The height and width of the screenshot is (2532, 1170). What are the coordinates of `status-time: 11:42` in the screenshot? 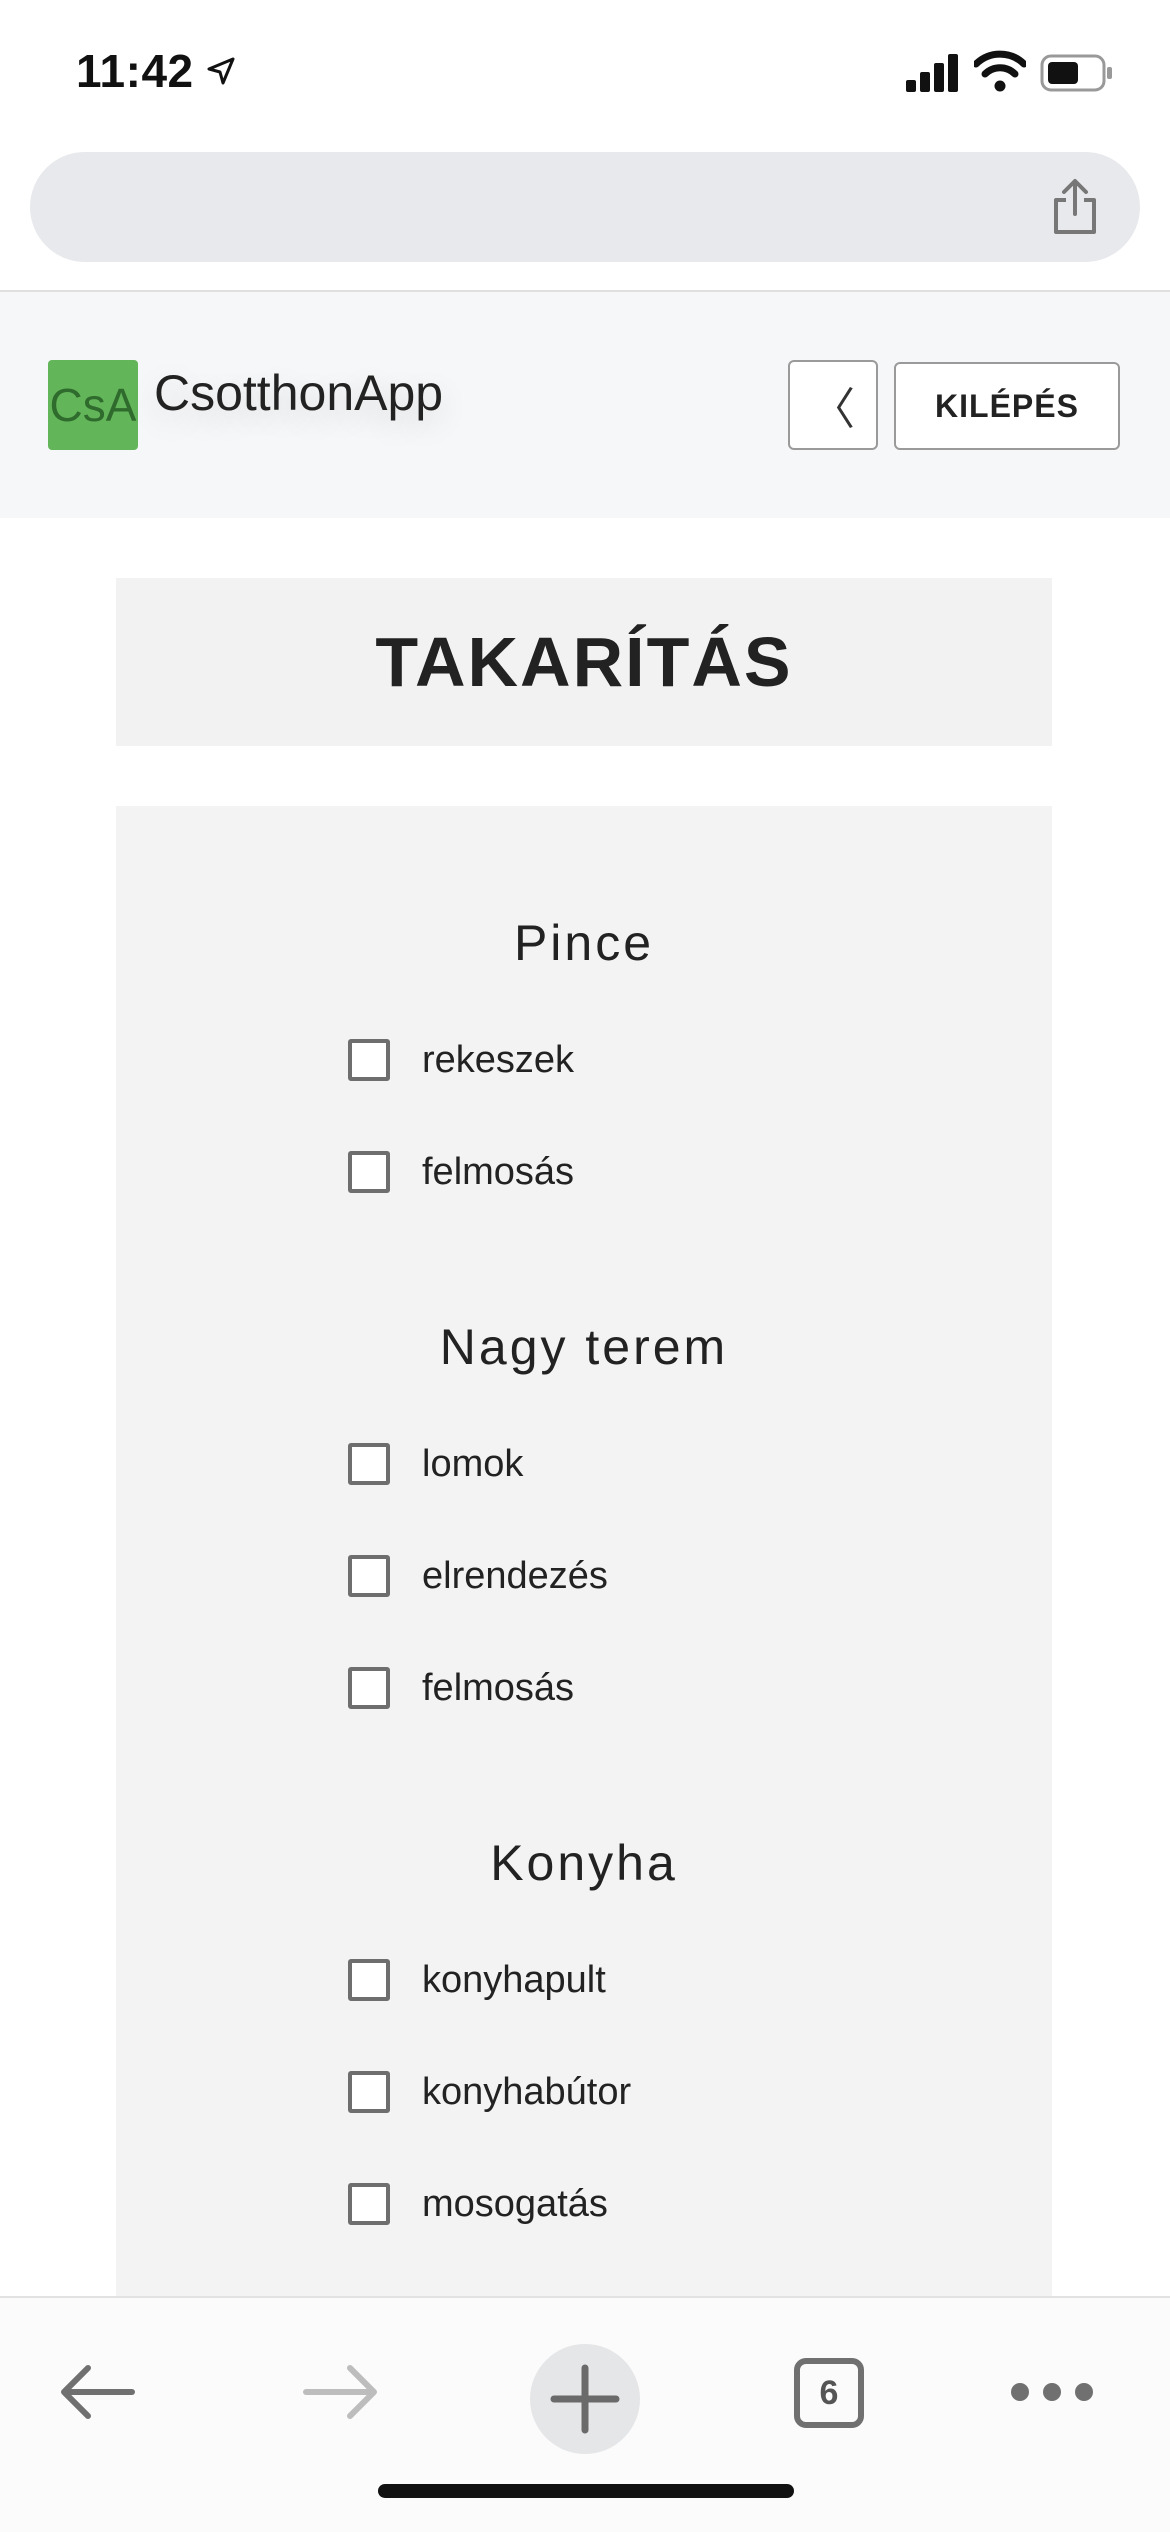 It's located at (135, 71).